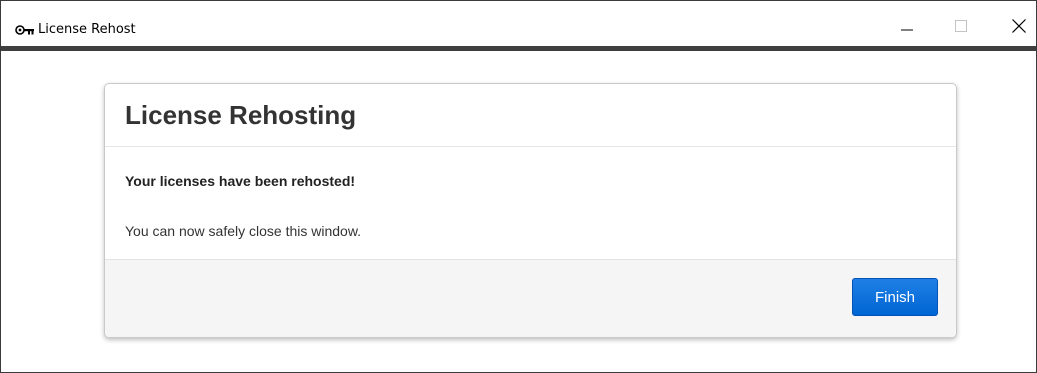 The image size is (1037, 373). I want to click on finish-button: Finish, so click(895, 297).